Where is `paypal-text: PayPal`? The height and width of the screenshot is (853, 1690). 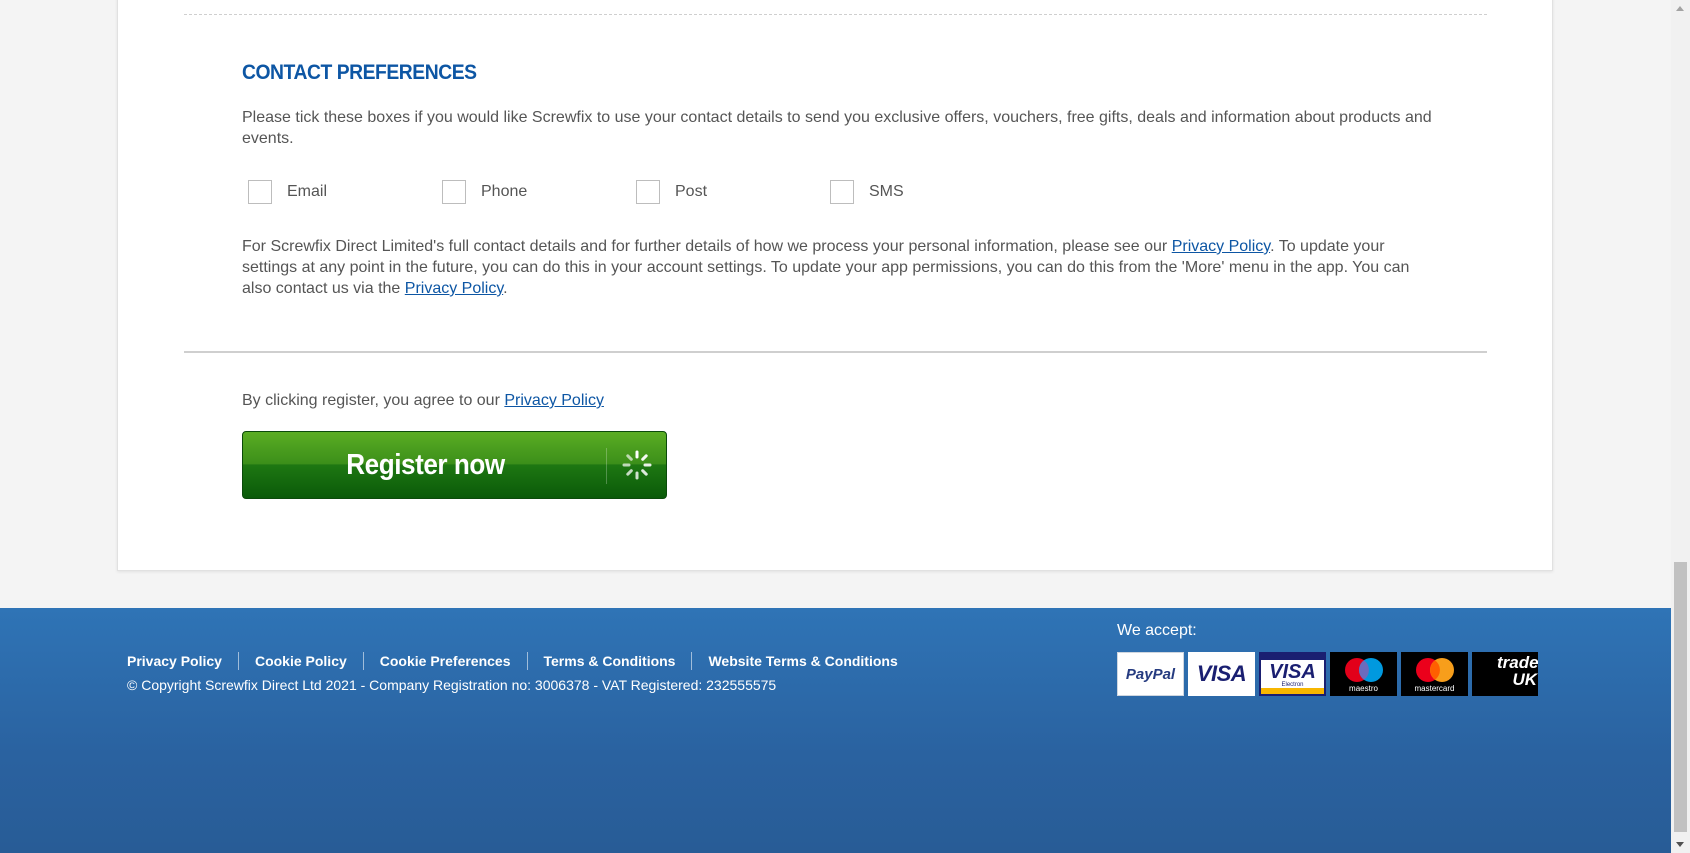 paypal-text: PayPal is located at coordinates (1150, 674).